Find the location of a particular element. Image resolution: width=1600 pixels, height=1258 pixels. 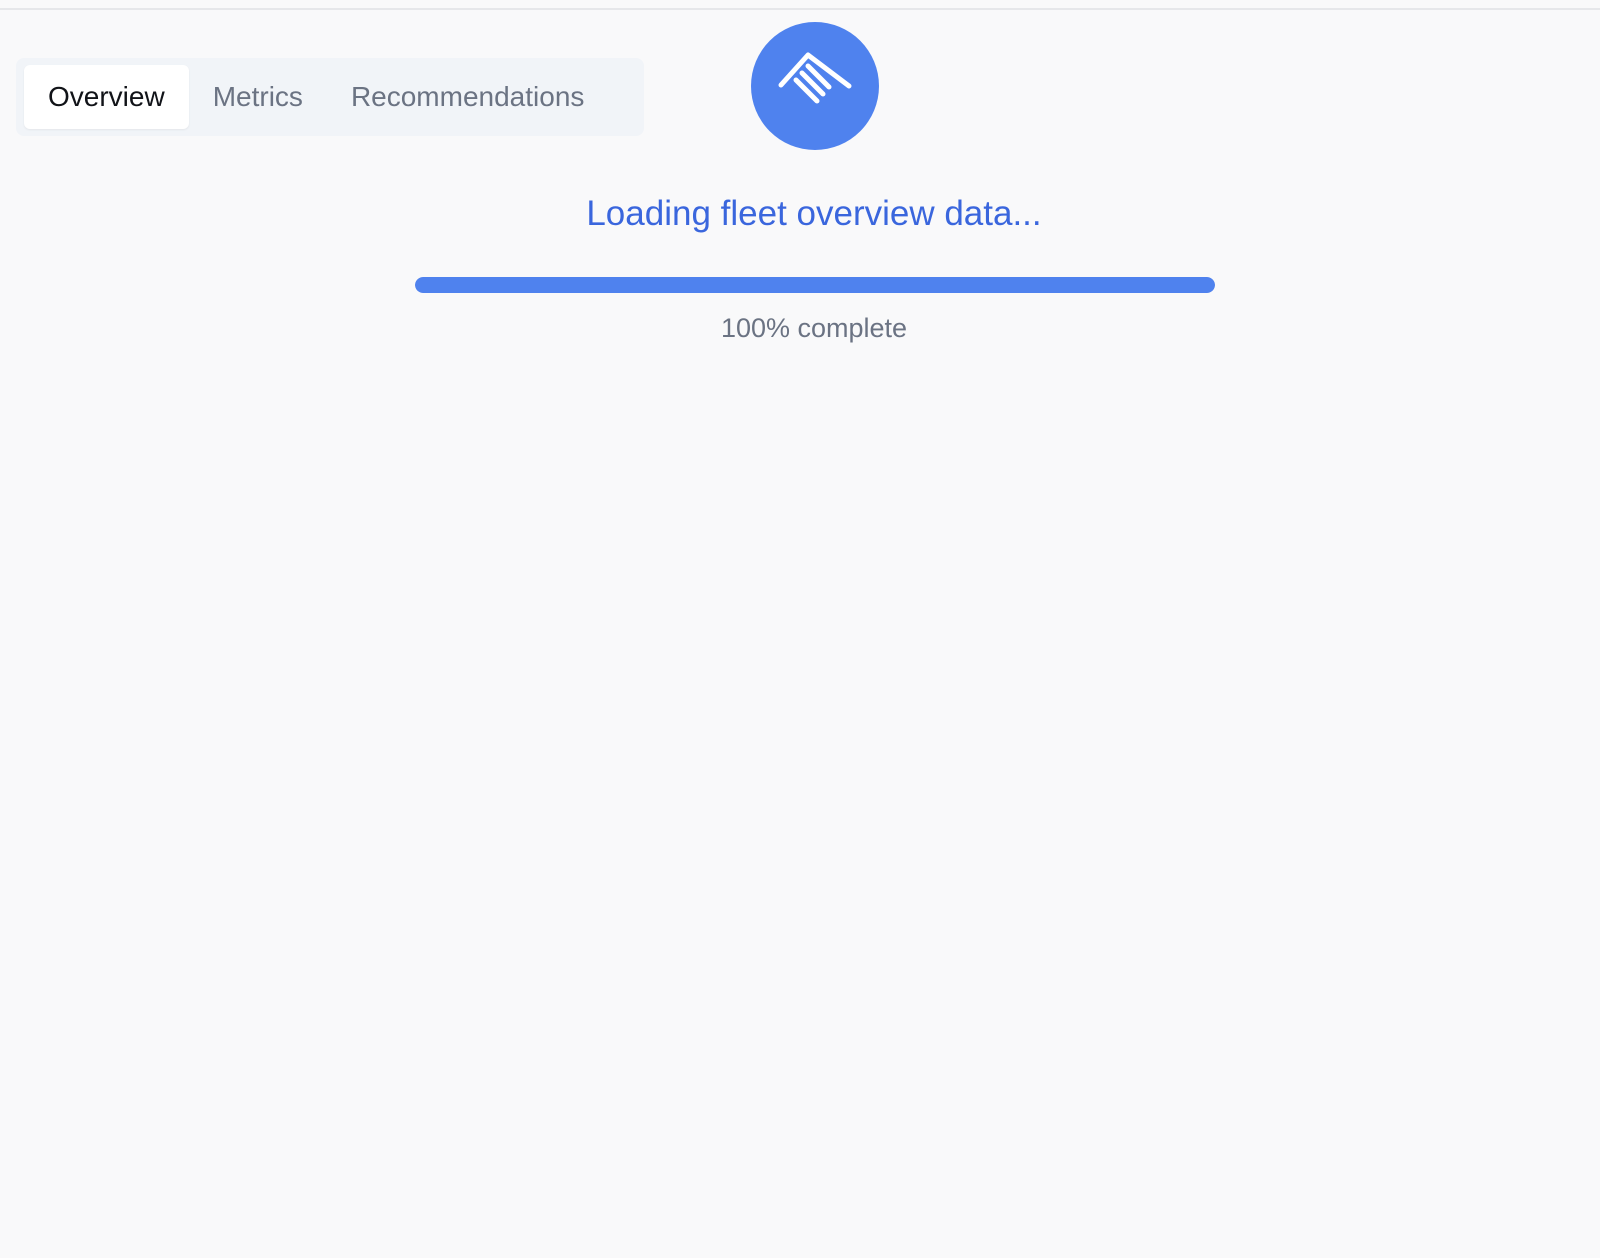

tab-bar: Overview Metrics Recommendations is located at coordinates (330, 97).